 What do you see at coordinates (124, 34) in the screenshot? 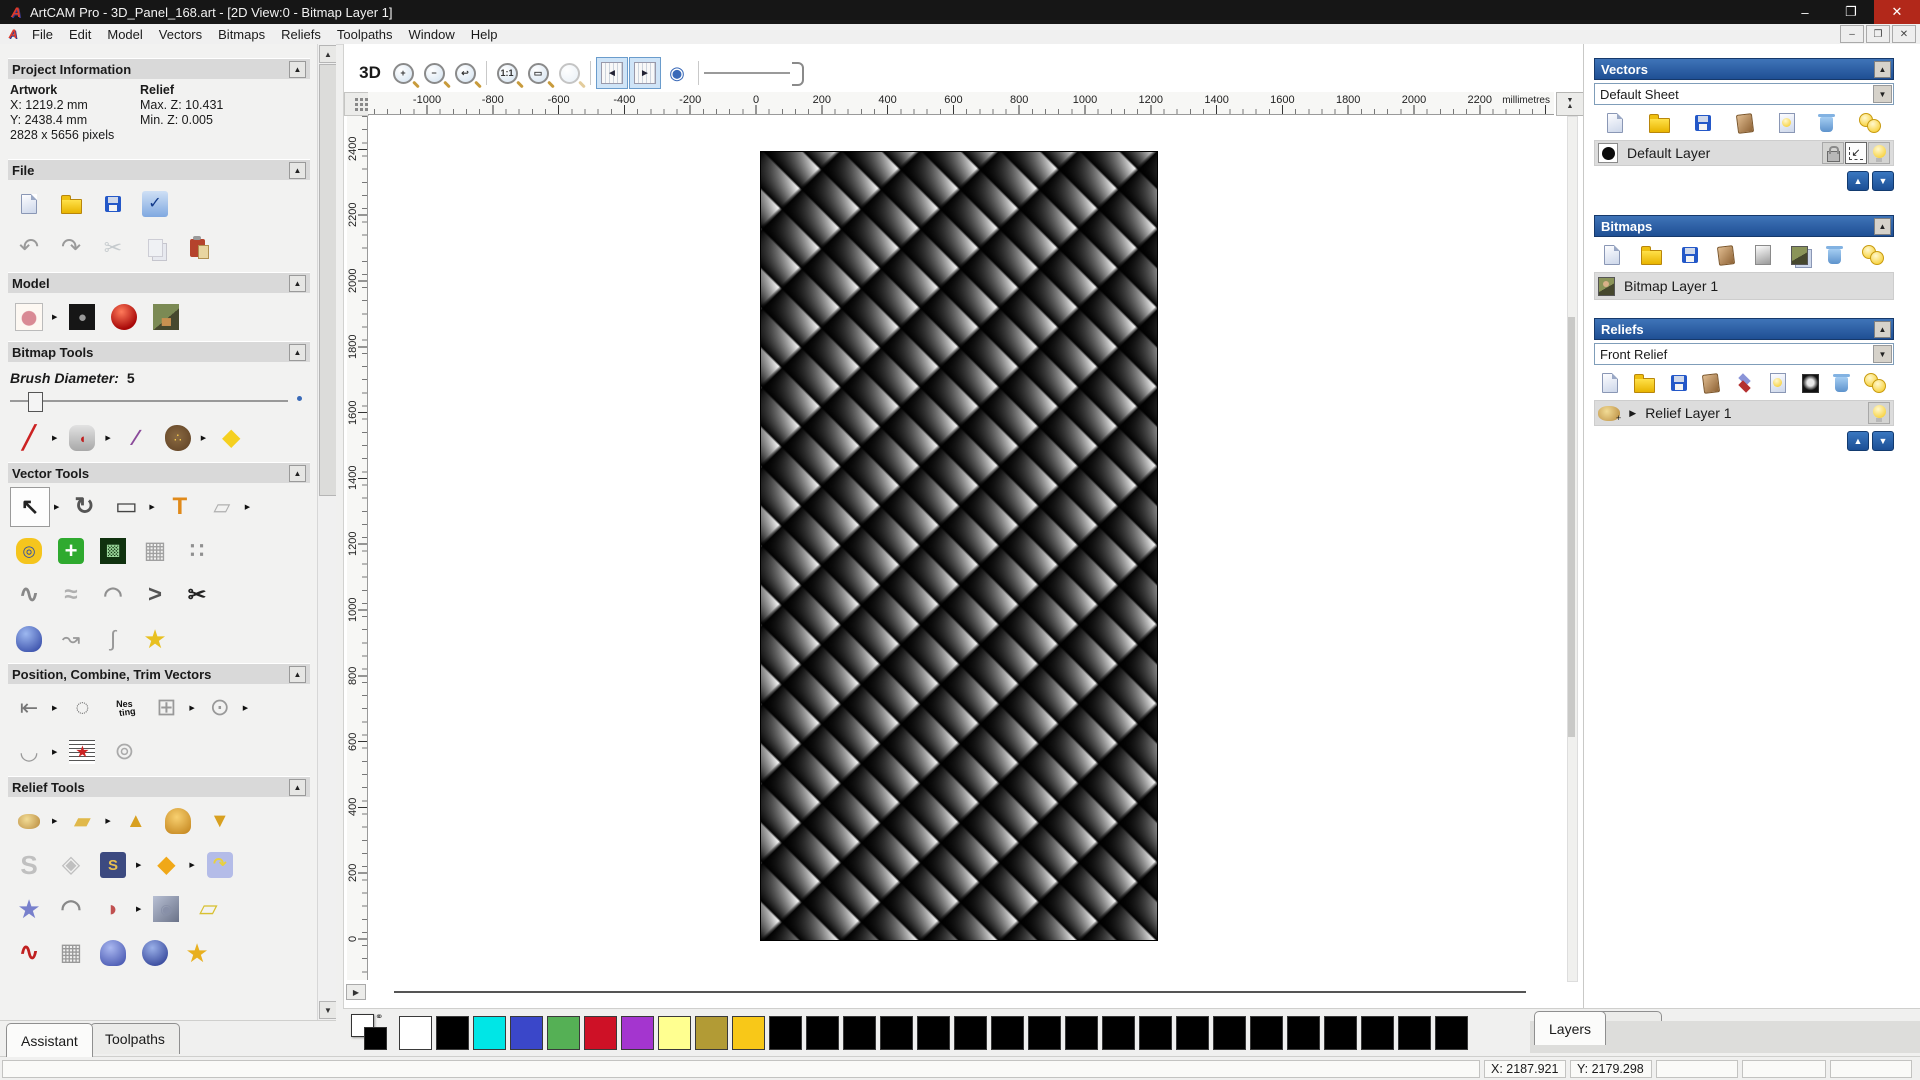
I see `menu-model: Model` at bounding box center [124, 34].